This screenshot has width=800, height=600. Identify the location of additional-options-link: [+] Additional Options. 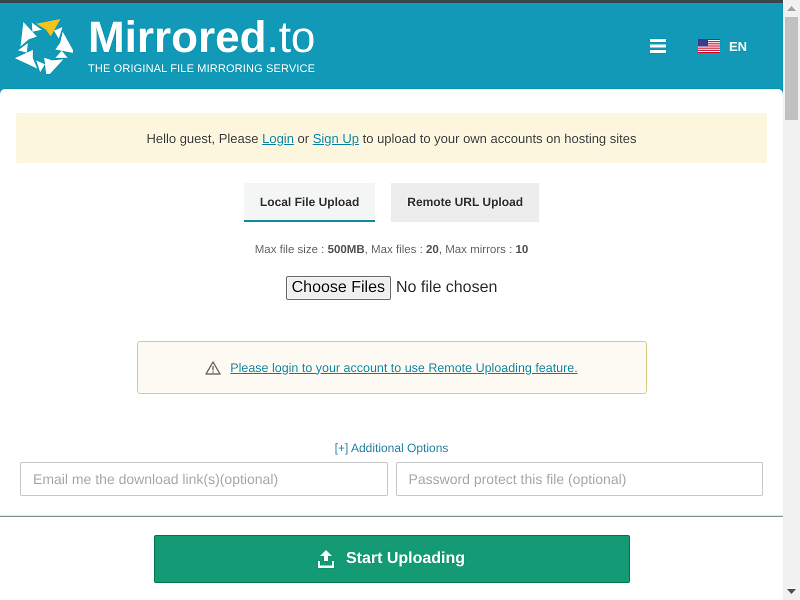
(391, 448).